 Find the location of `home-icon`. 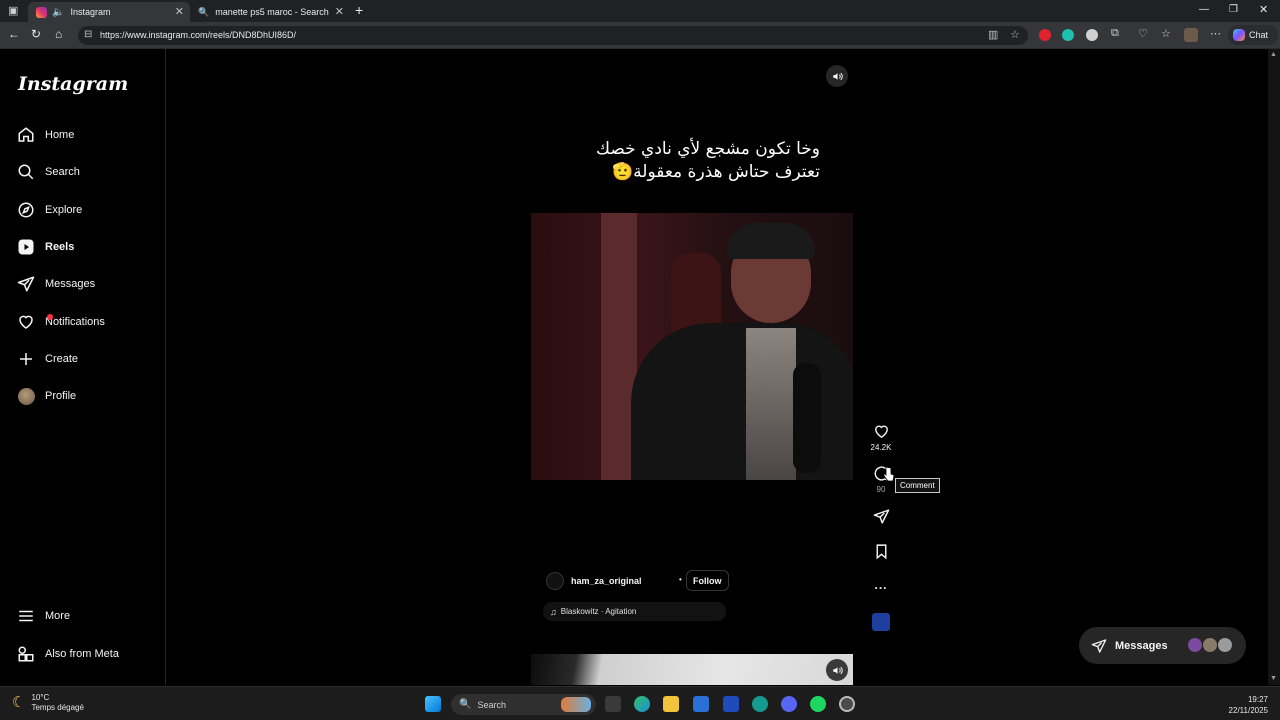

home-icon is located at coordinates (26, 135).